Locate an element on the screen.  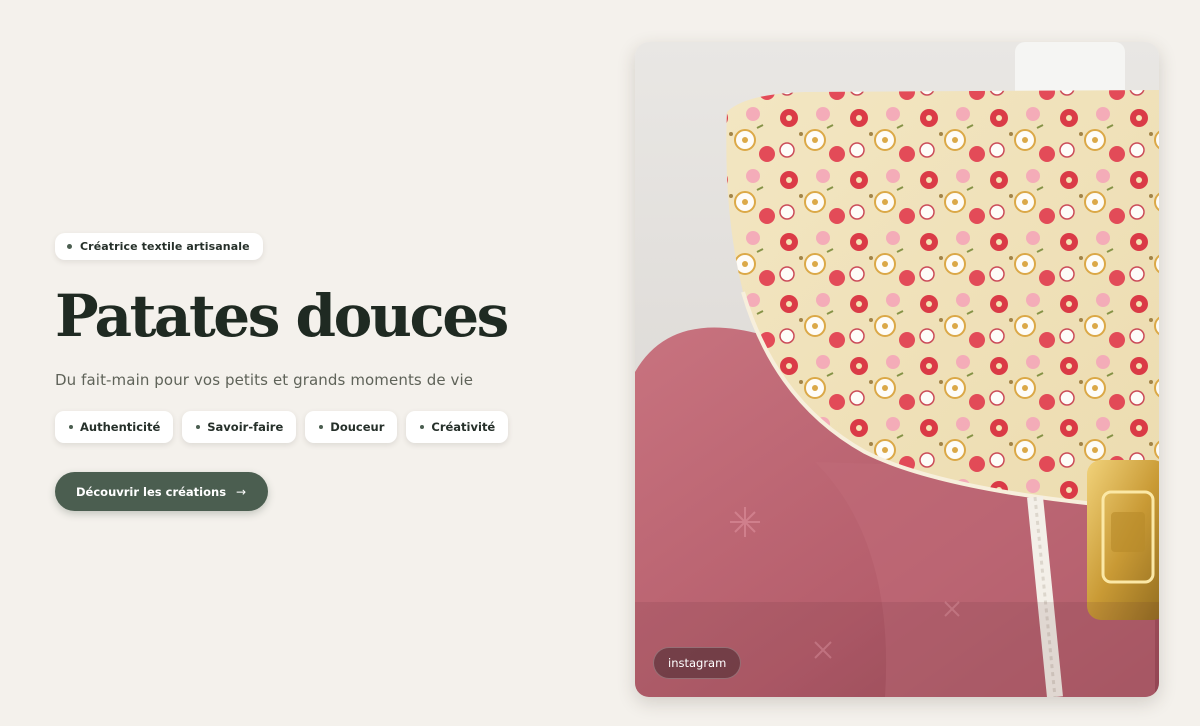
value-pill-creativite: Créativité is located at coordinates (457, 427).